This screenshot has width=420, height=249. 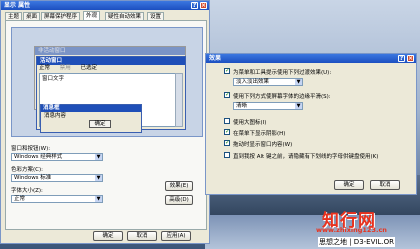 What do you see at coordinates (52, 51) in the screenshot?
I see `preview-inactive-title: 非活动窗口` at bounding box center [52, 51].